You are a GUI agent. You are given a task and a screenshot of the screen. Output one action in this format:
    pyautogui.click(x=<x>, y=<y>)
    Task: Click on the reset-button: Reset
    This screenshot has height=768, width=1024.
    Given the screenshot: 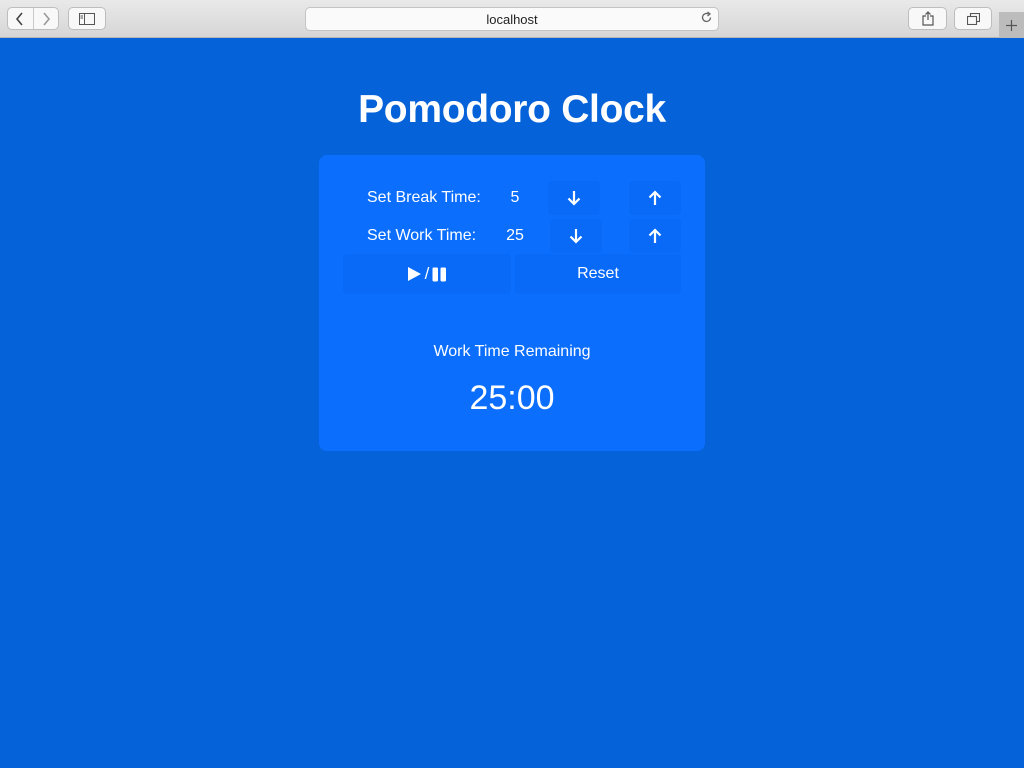 What is the action you would take?
    pyautogui.click(x=598, y=274)
    